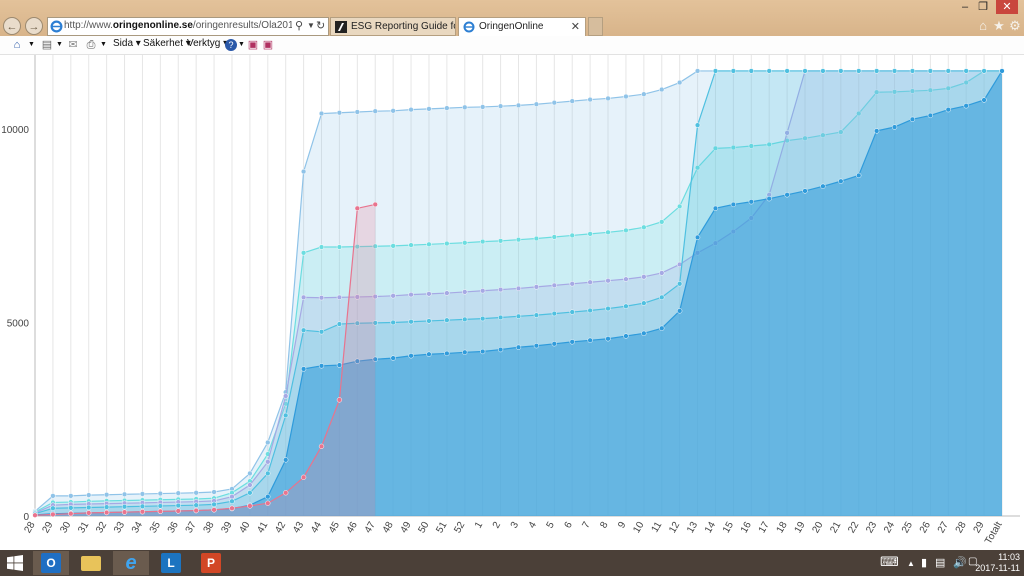 This screenshot has height=576, width=1024. Describe the element at coordinates (924, 562) in the screenshot. I see `power-icon: ▮` at that location.